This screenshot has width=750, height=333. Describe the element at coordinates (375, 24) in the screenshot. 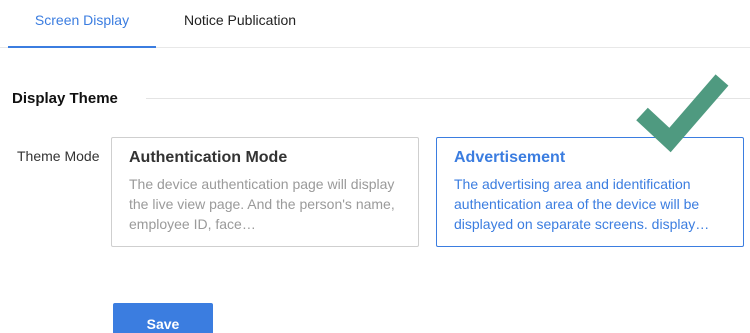

I see `tab-bar: Screen Display Notice Publication` at that location.